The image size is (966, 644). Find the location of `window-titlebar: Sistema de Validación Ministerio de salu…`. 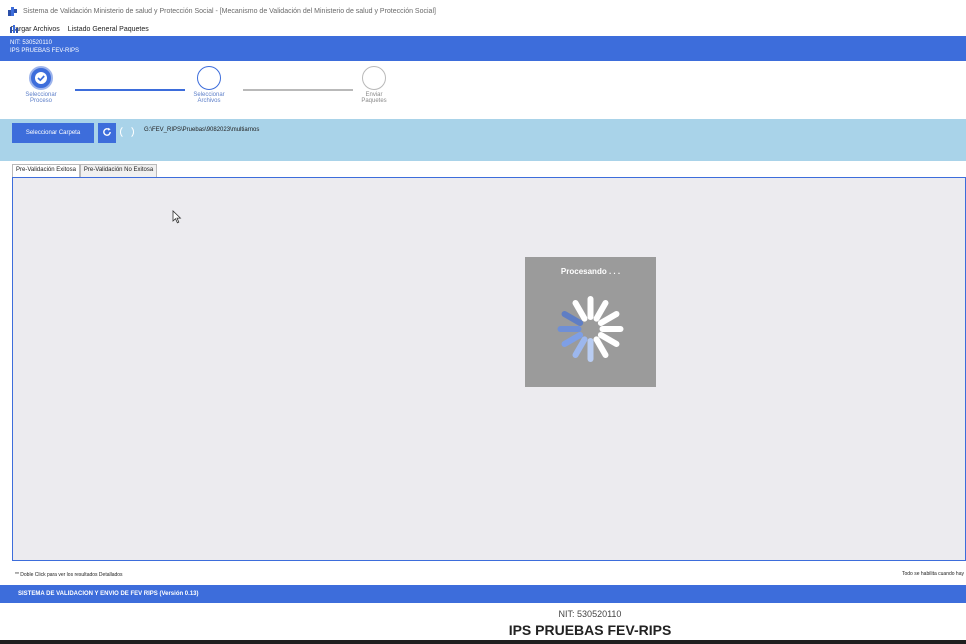

window-titlebar: Sistema de Validación Ministerio de salu… is located at coordinates (483, 11).